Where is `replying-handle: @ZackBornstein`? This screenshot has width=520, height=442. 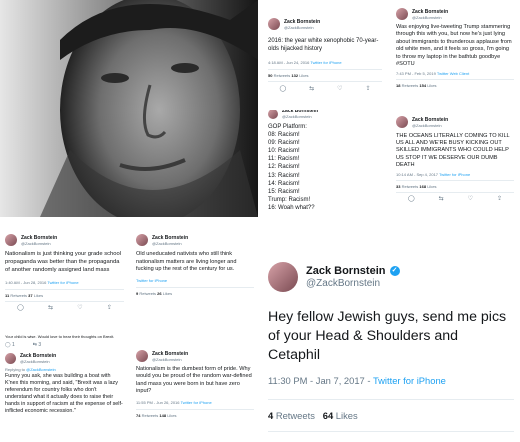 replying-handle: @ZackBornstein is located at coordinates (41, 369).